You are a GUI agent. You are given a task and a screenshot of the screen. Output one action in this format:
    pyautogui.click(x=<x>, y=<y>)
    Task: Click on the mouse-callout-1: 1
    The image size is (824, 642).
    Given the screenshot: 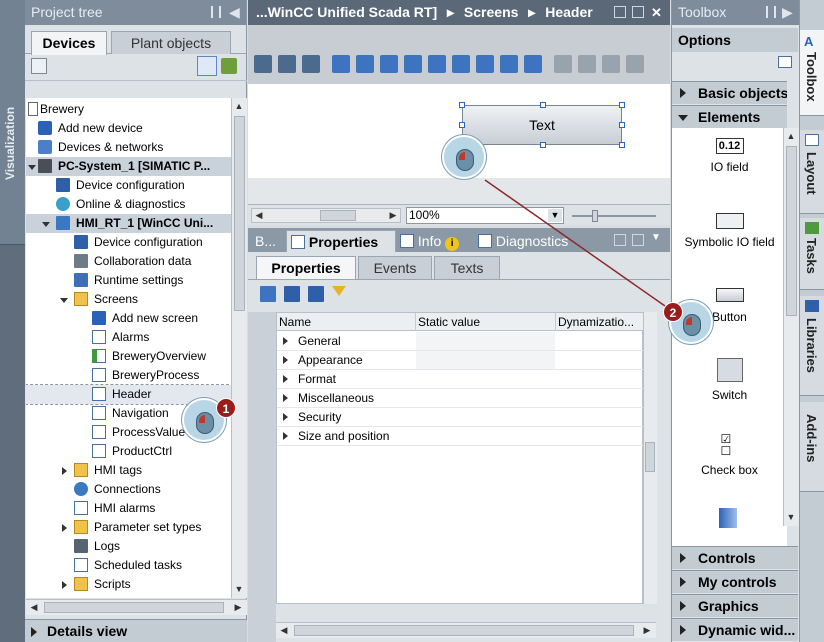 What is the action you would take?
    pyautogui.click(x=209, y=420)
    